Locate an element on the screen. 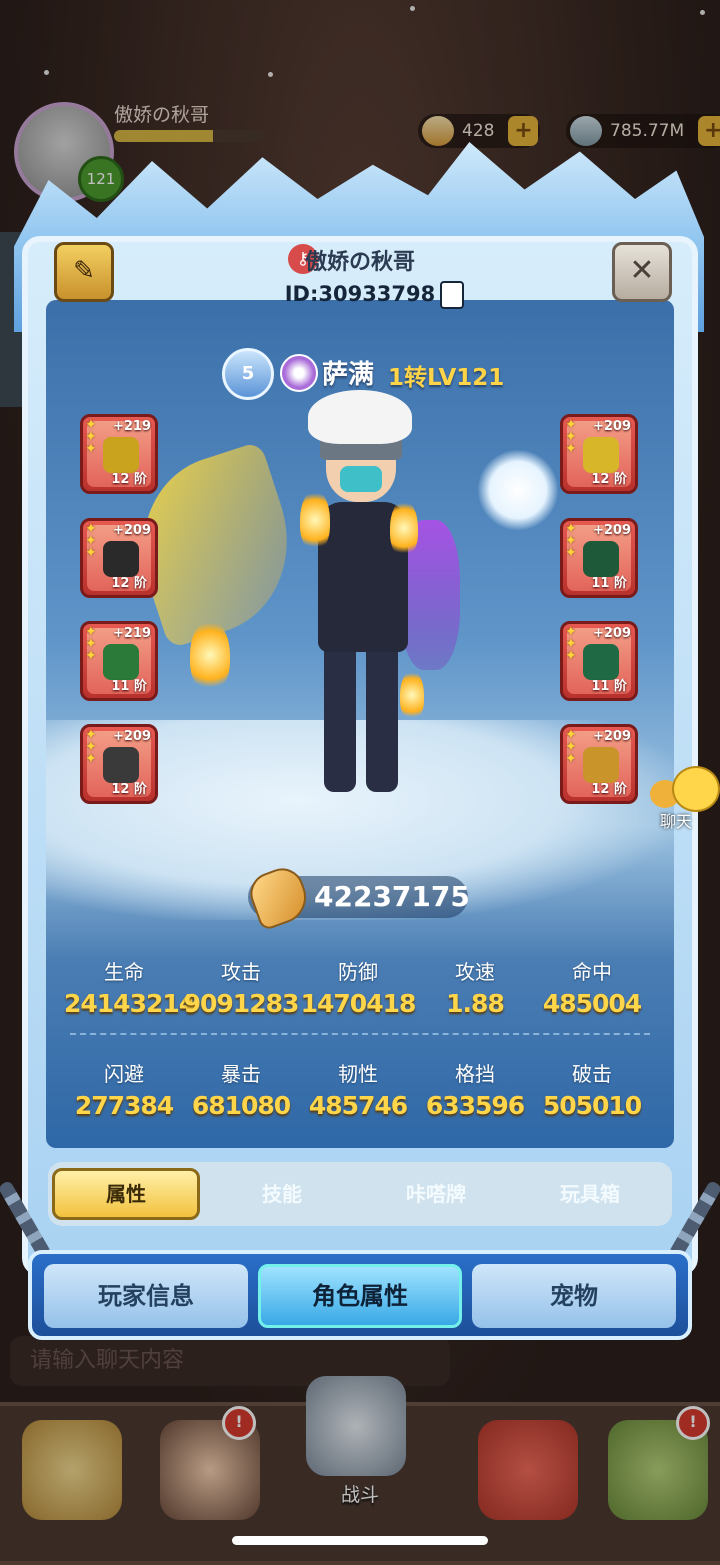 The height and width of the screenshot is (1565, 720). moon-decoration is located at coordinates (518, 490).